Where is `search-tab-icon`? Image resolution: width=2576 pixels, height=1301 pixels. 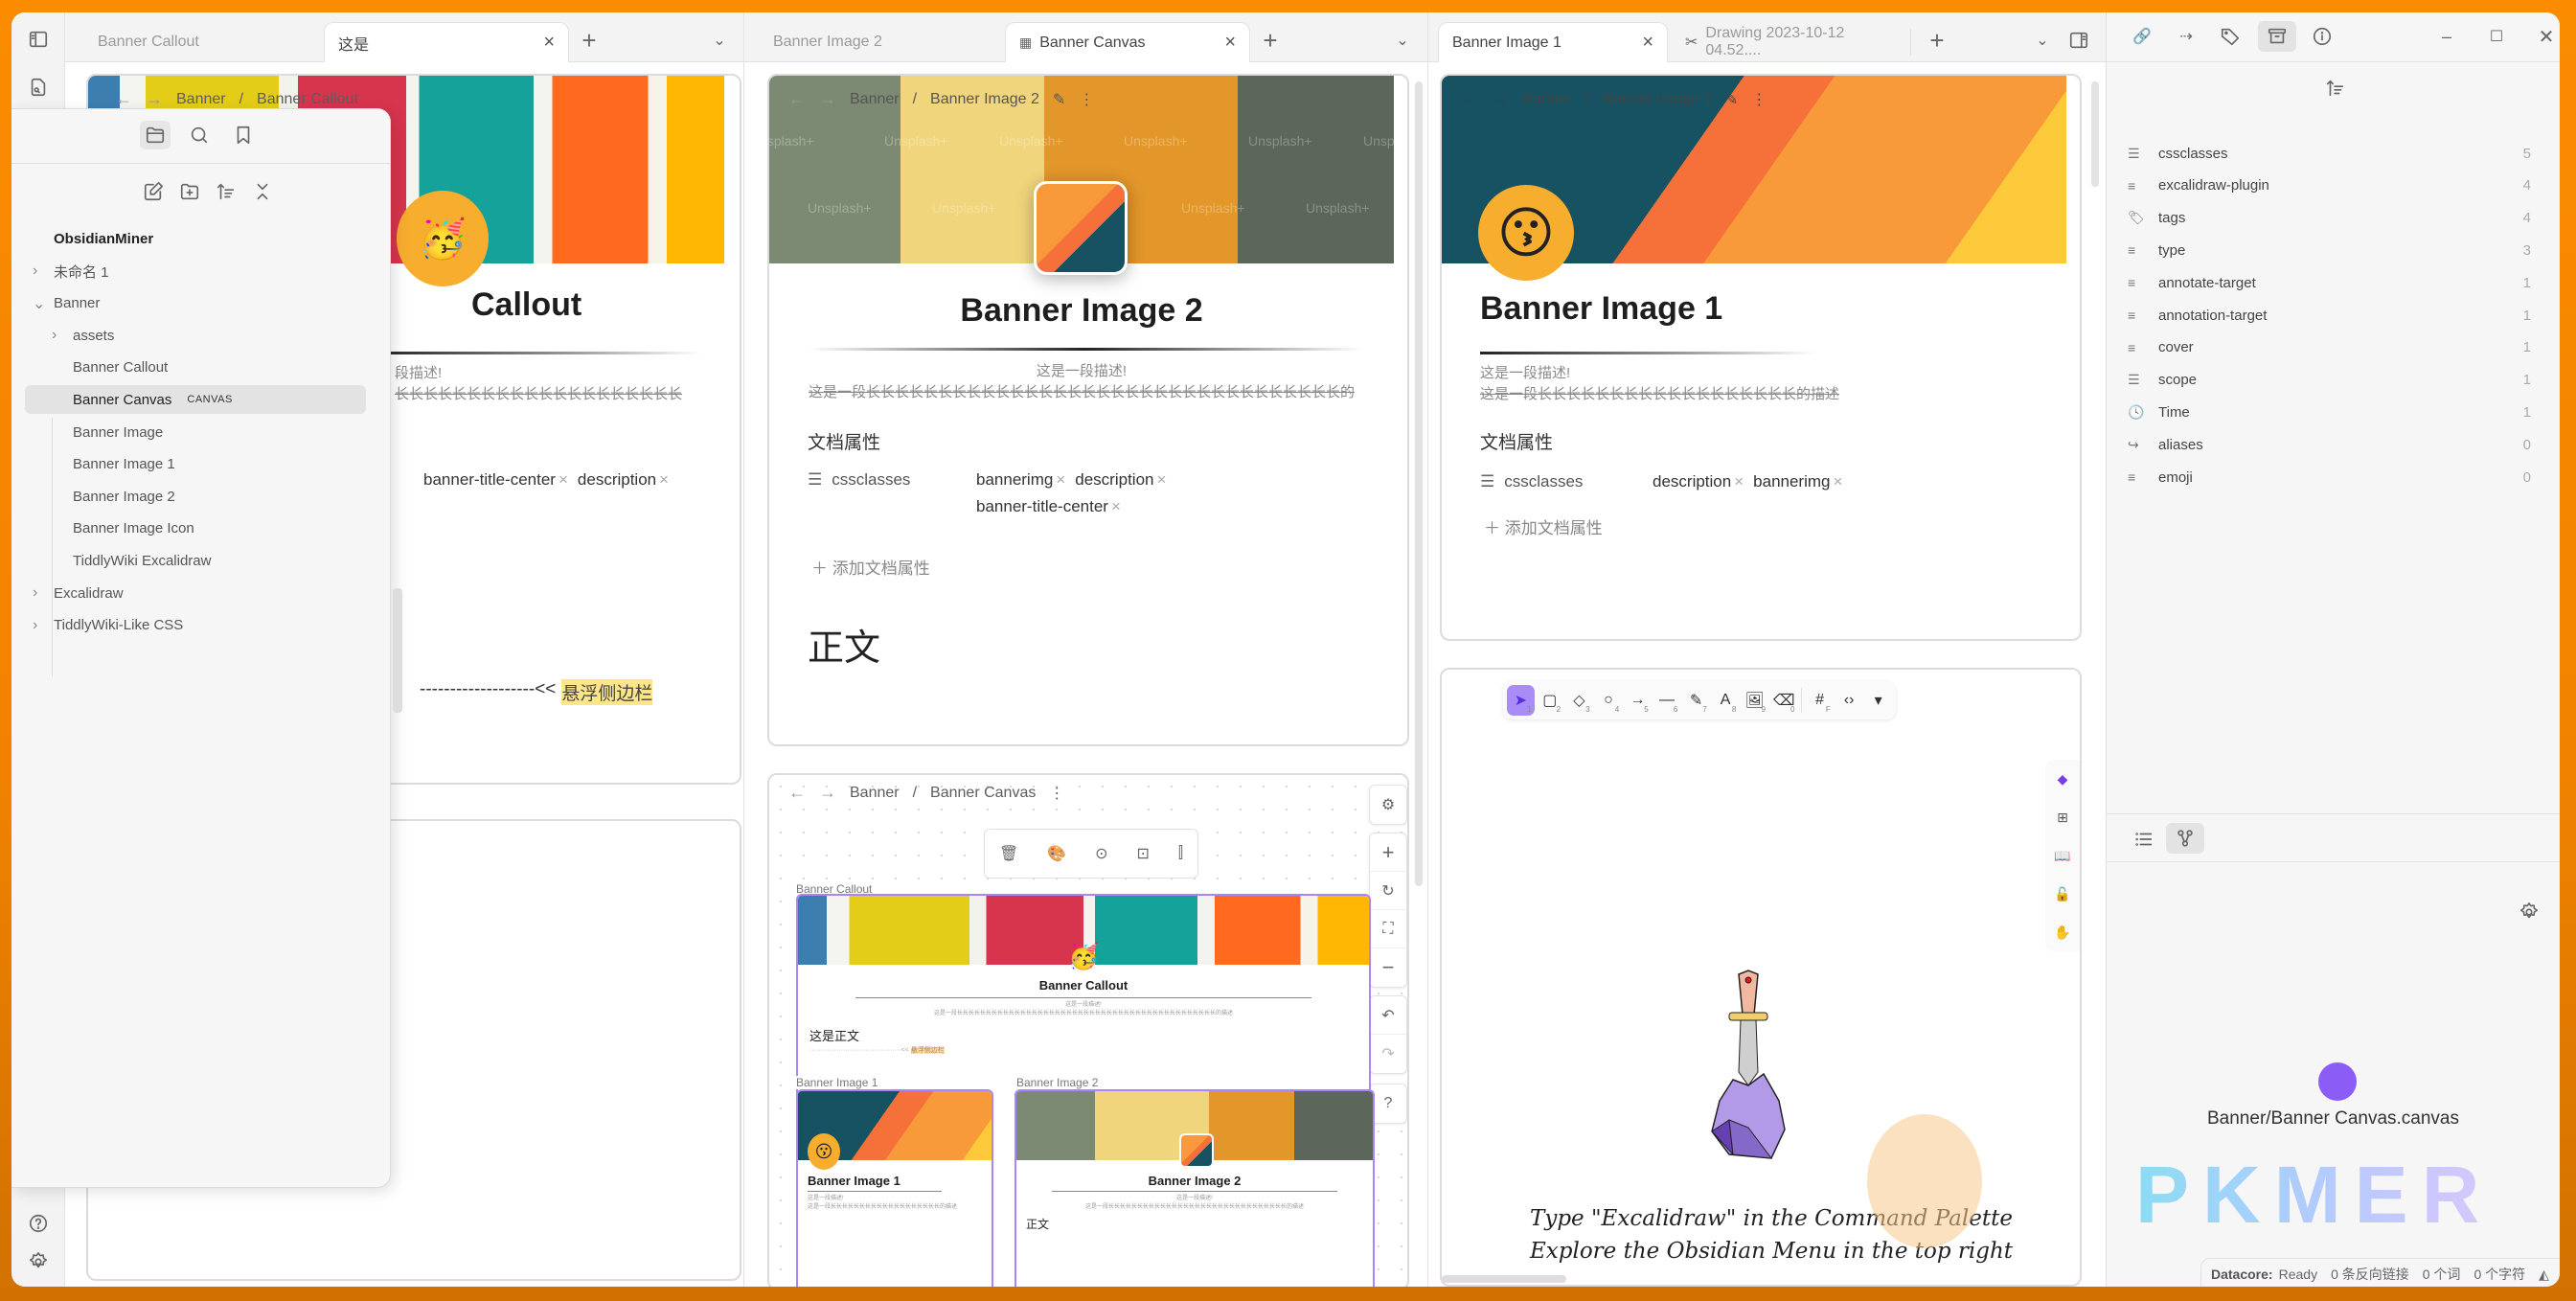 search-tab-icon is located at coordinates (199, 135).